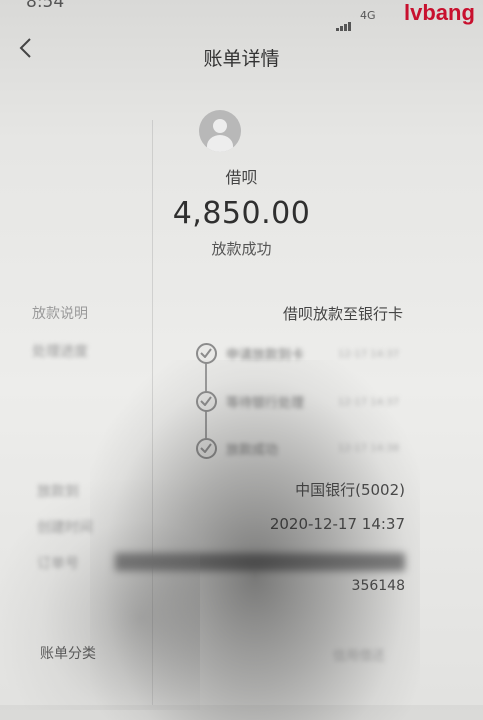 The height and width of the screenshot is (720, 483). Describe the element at coordinates (265, 403) in the screenshot. I see `step-2-text: 等待银行处理` at that location.